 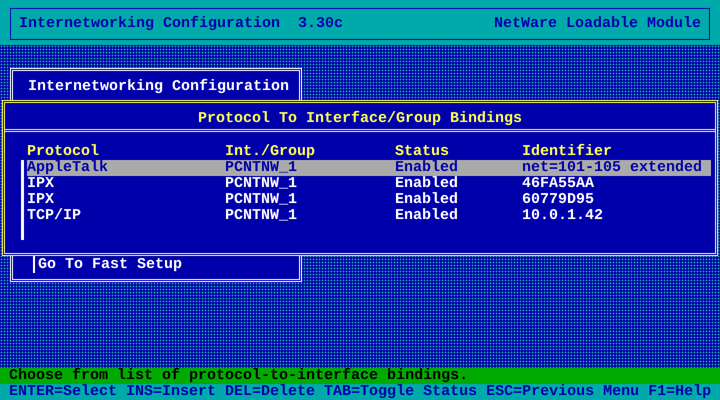 What do you see at coordinates (559, 200) in the screenshot?
I see `identifier-cell-text: 60779D95` at bounding box center [559, 200].